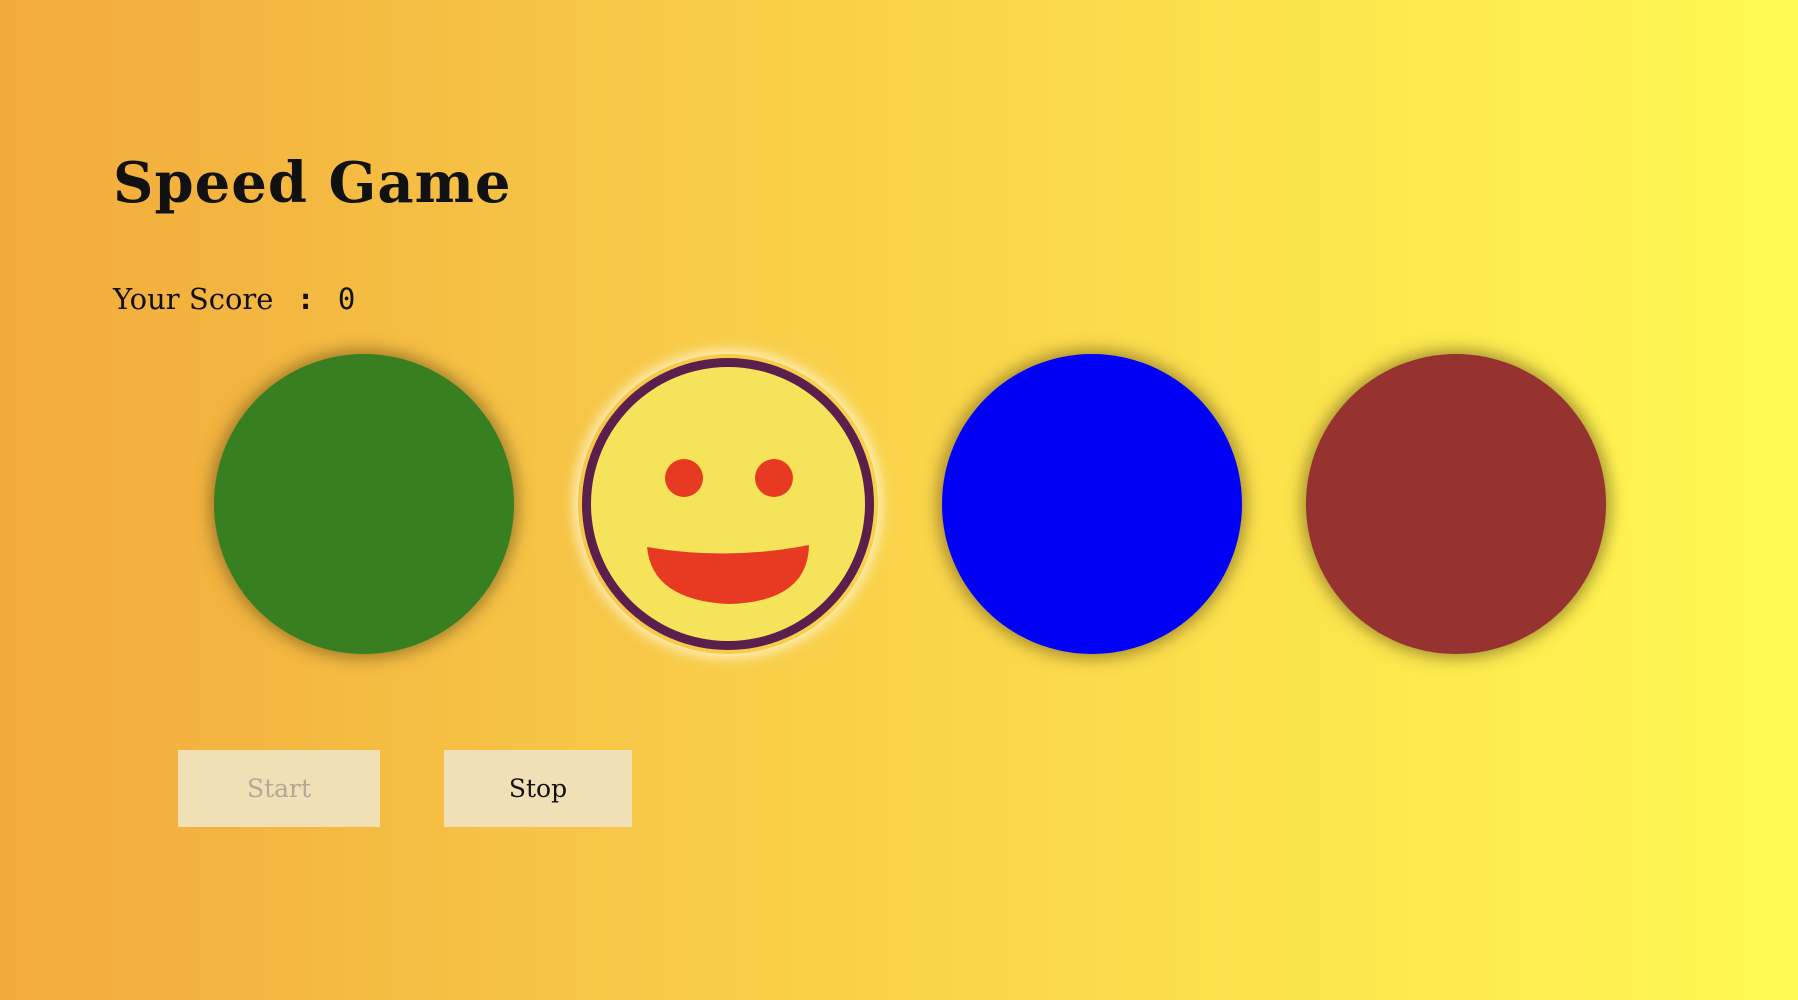 The image size is (1798, 1000). Describe the element at coordinates (279, 788) in the screenshot. I see `start-button: Start` at that location.